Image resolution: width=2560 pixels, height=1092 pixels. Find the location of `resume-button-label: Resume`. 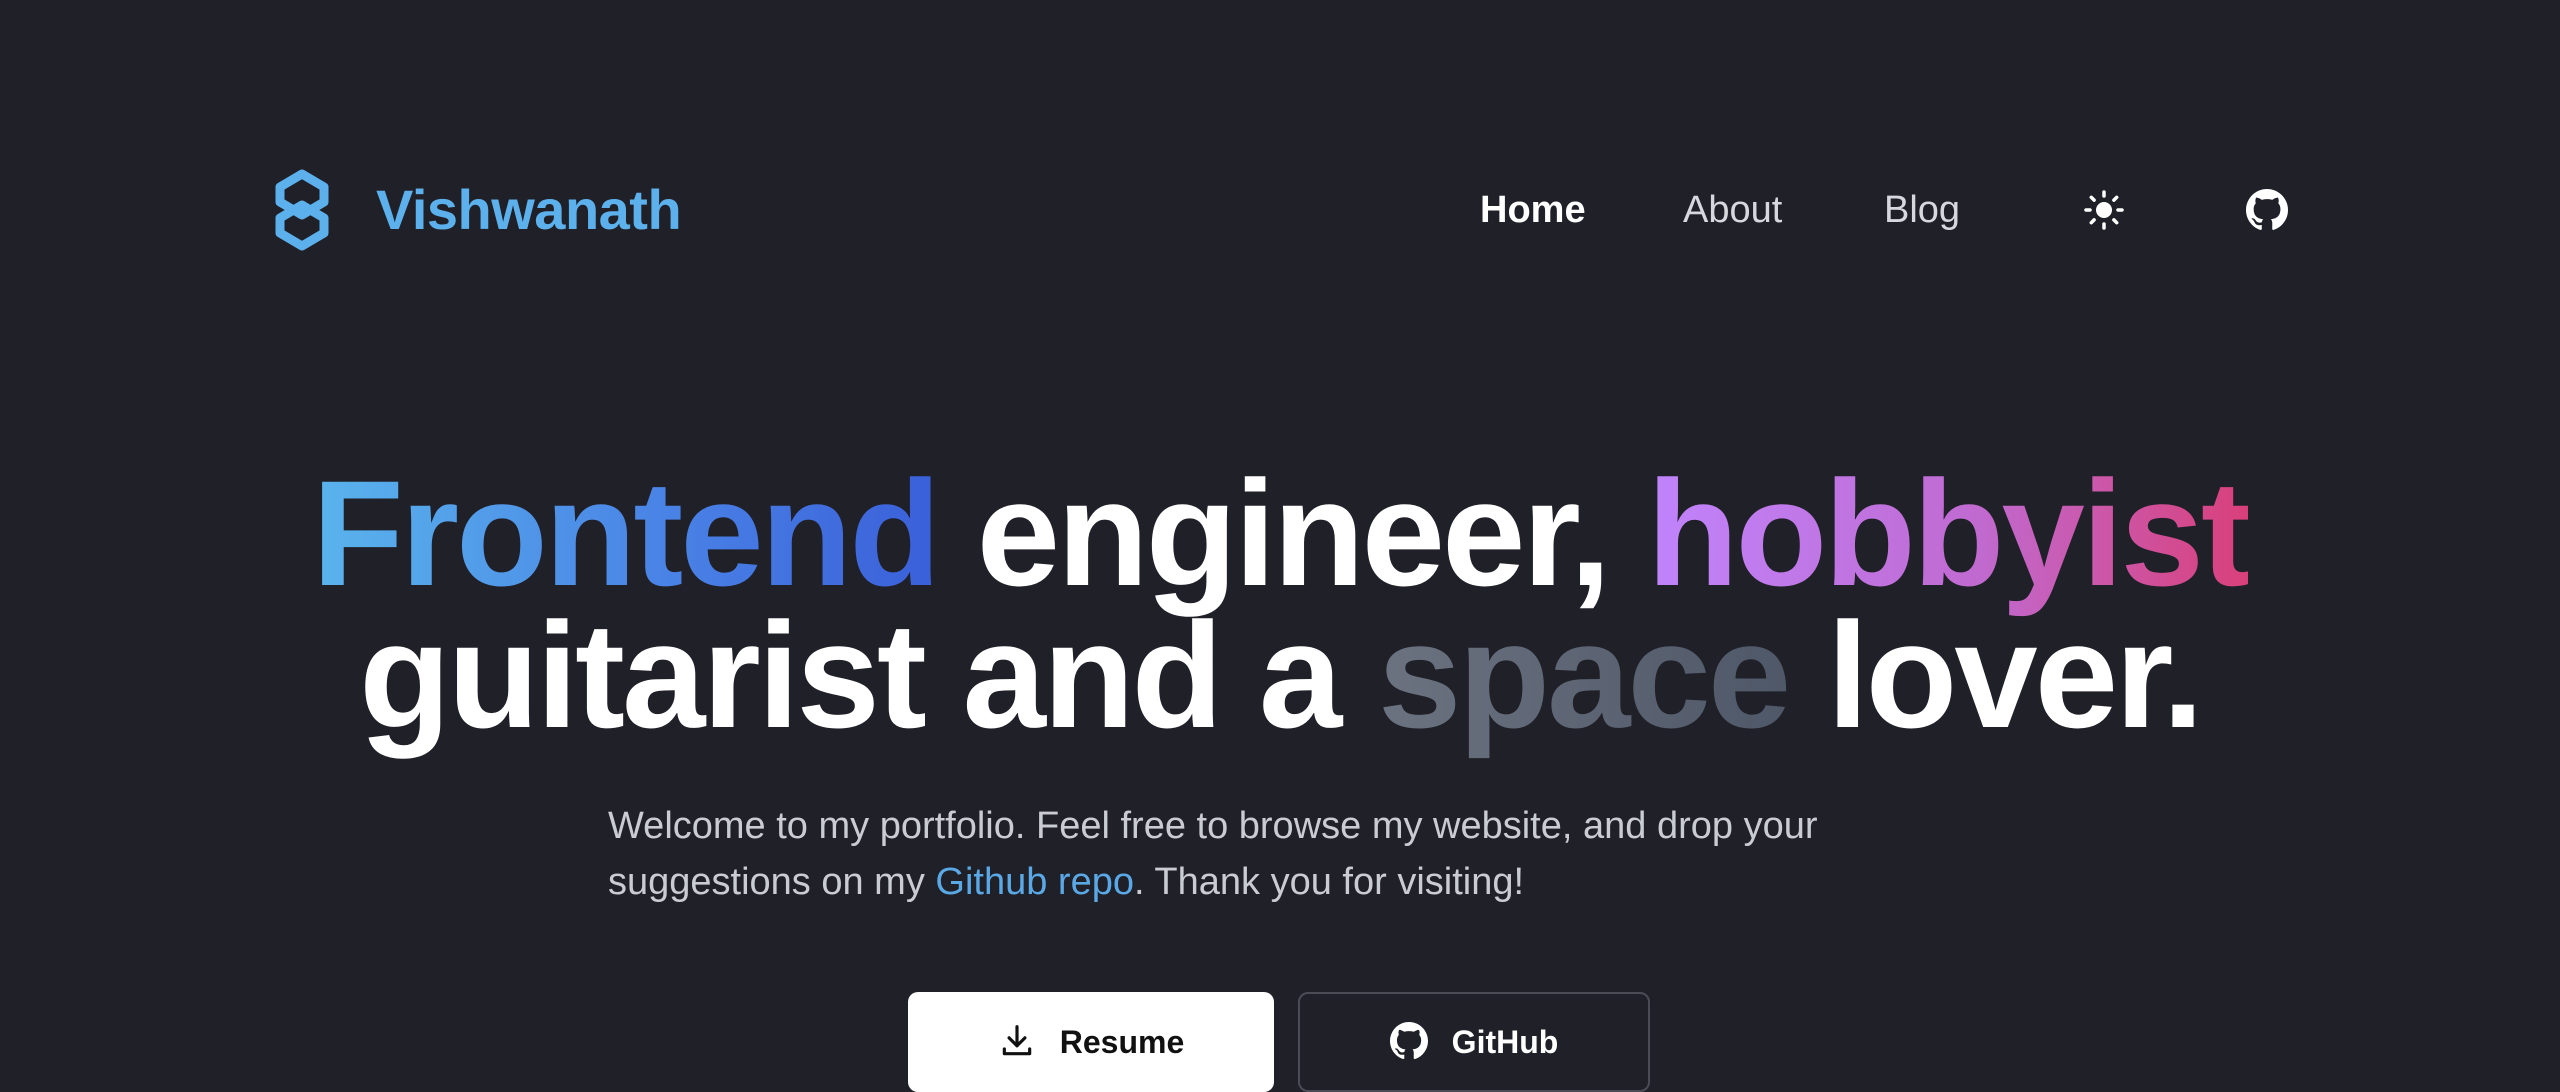

resume-button-label: Resume is located at coordinates (1122, 1042).